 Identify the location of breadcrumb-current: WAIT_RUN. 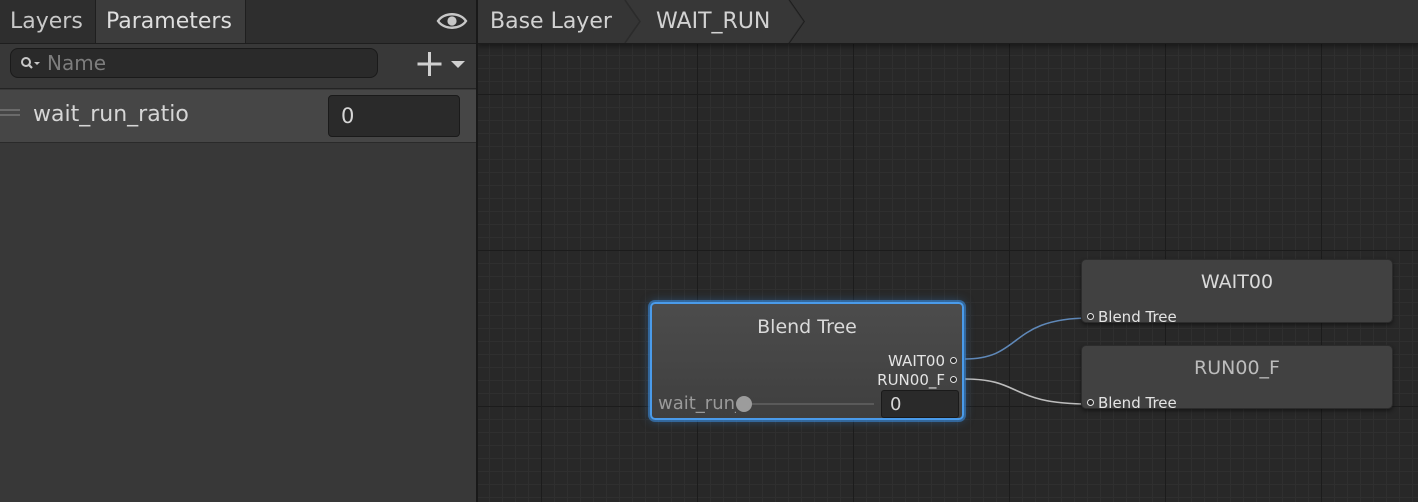
(713, 21).